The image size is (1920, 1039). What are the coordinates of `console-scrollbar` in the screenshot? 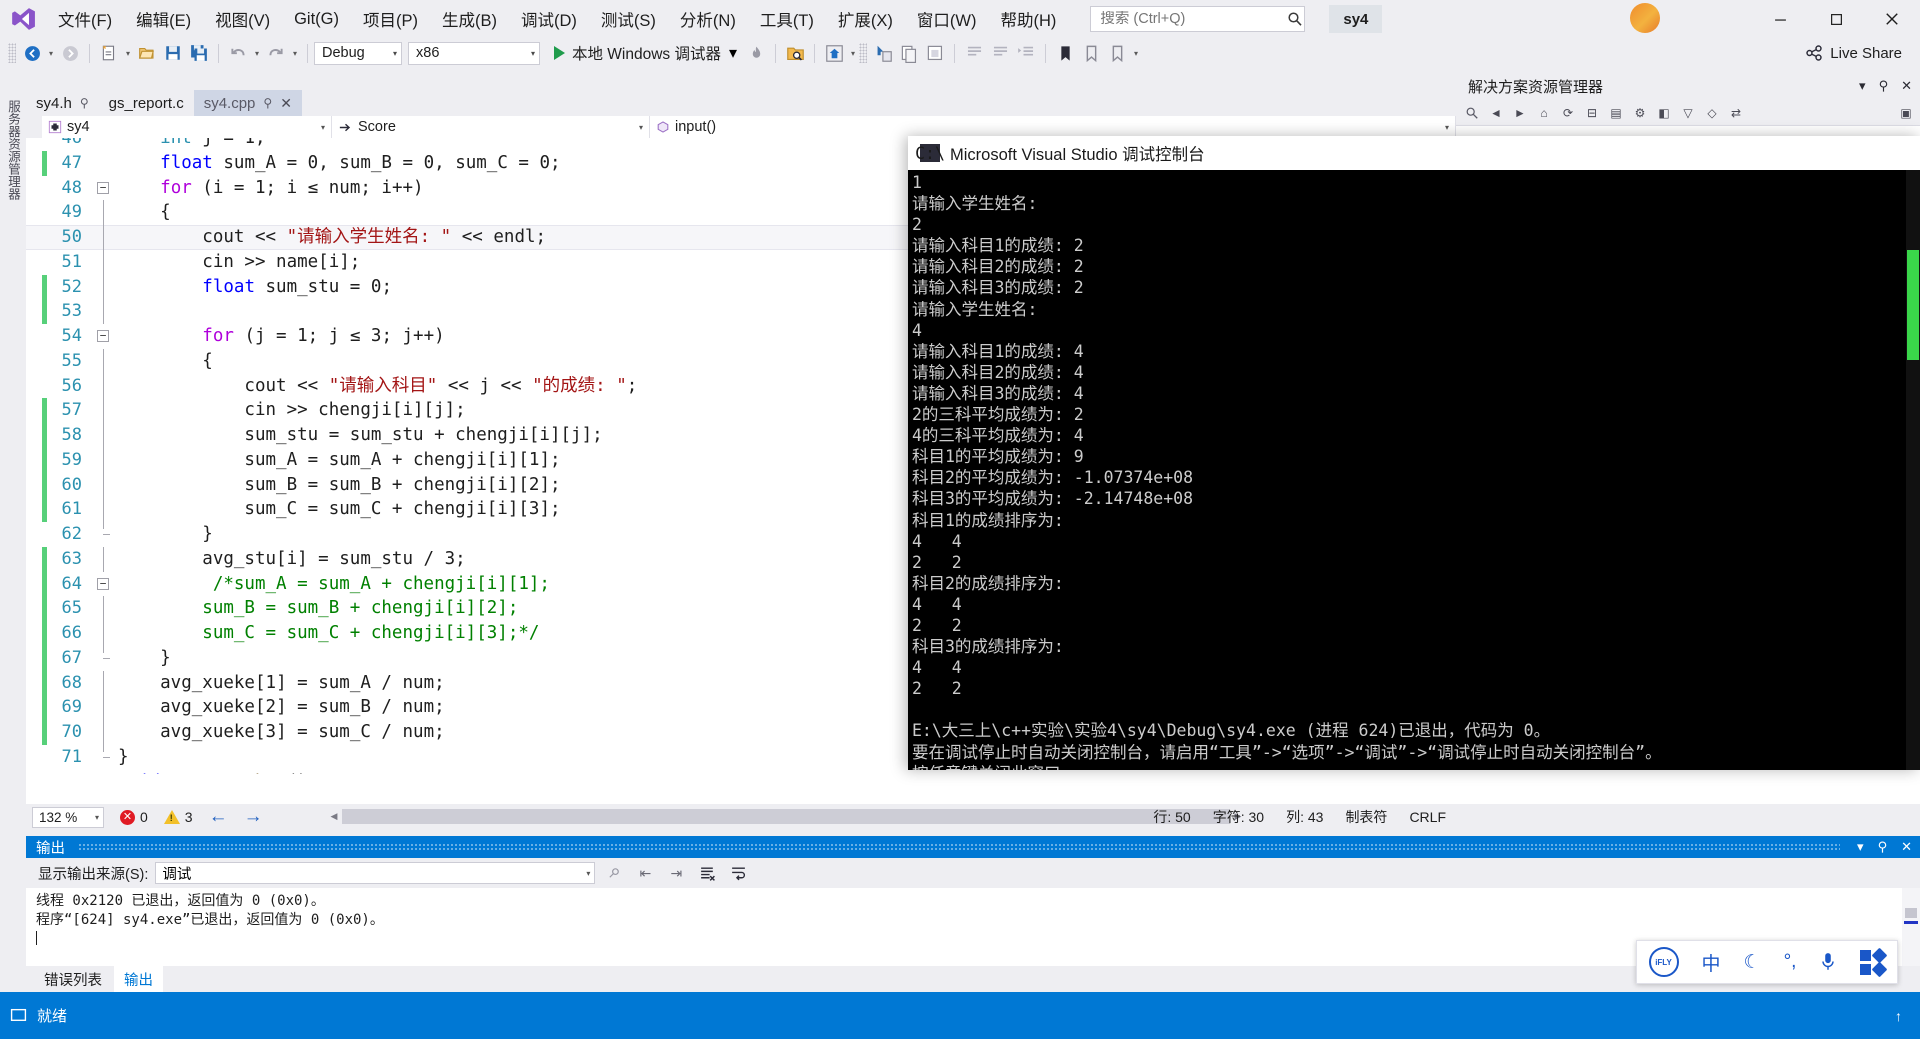 It's located at (1913, 470).